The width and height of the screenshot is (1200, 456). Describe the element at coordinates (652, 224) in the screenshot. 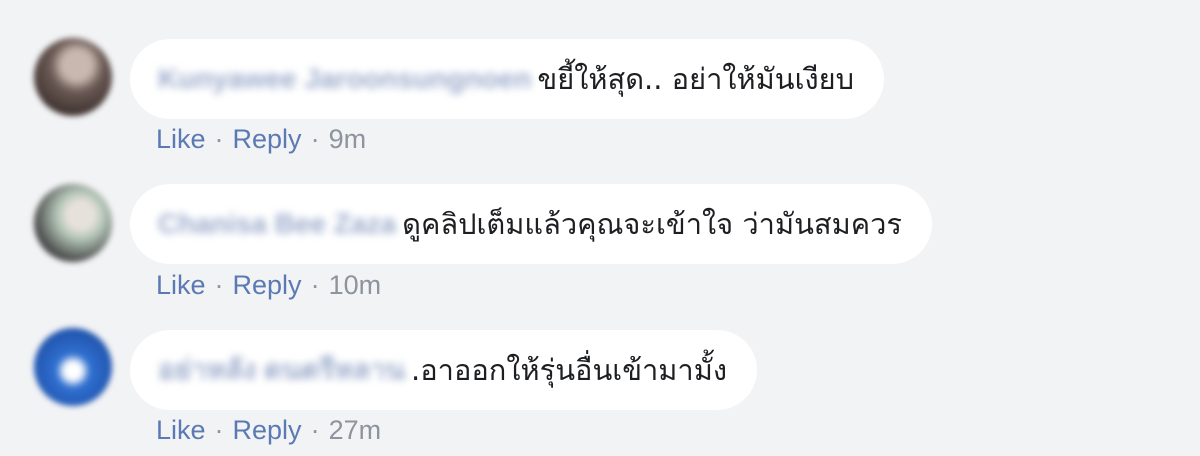

I see `comment-text: ดูคลิปเต็มแล้วคุณจะเข้าใจ ว่ามันสมควร` at that location.